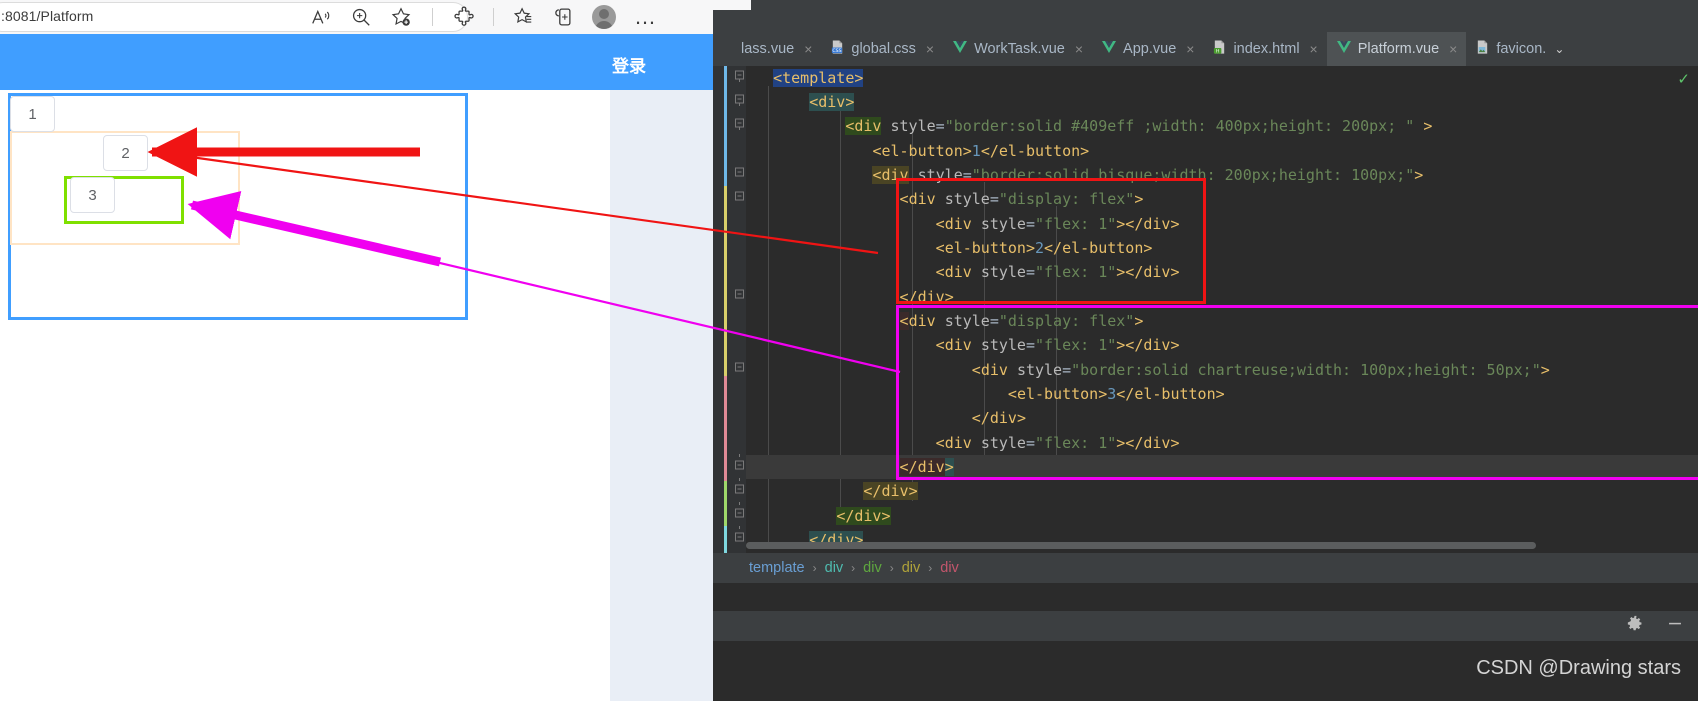 Image resolution: width=1698 pixels, height=701 pixels. What do you see at coordinates (1141, 545) in the screenshot?
I see `editor-horizontal-scrollbar` at bounding box center [1141, 545].